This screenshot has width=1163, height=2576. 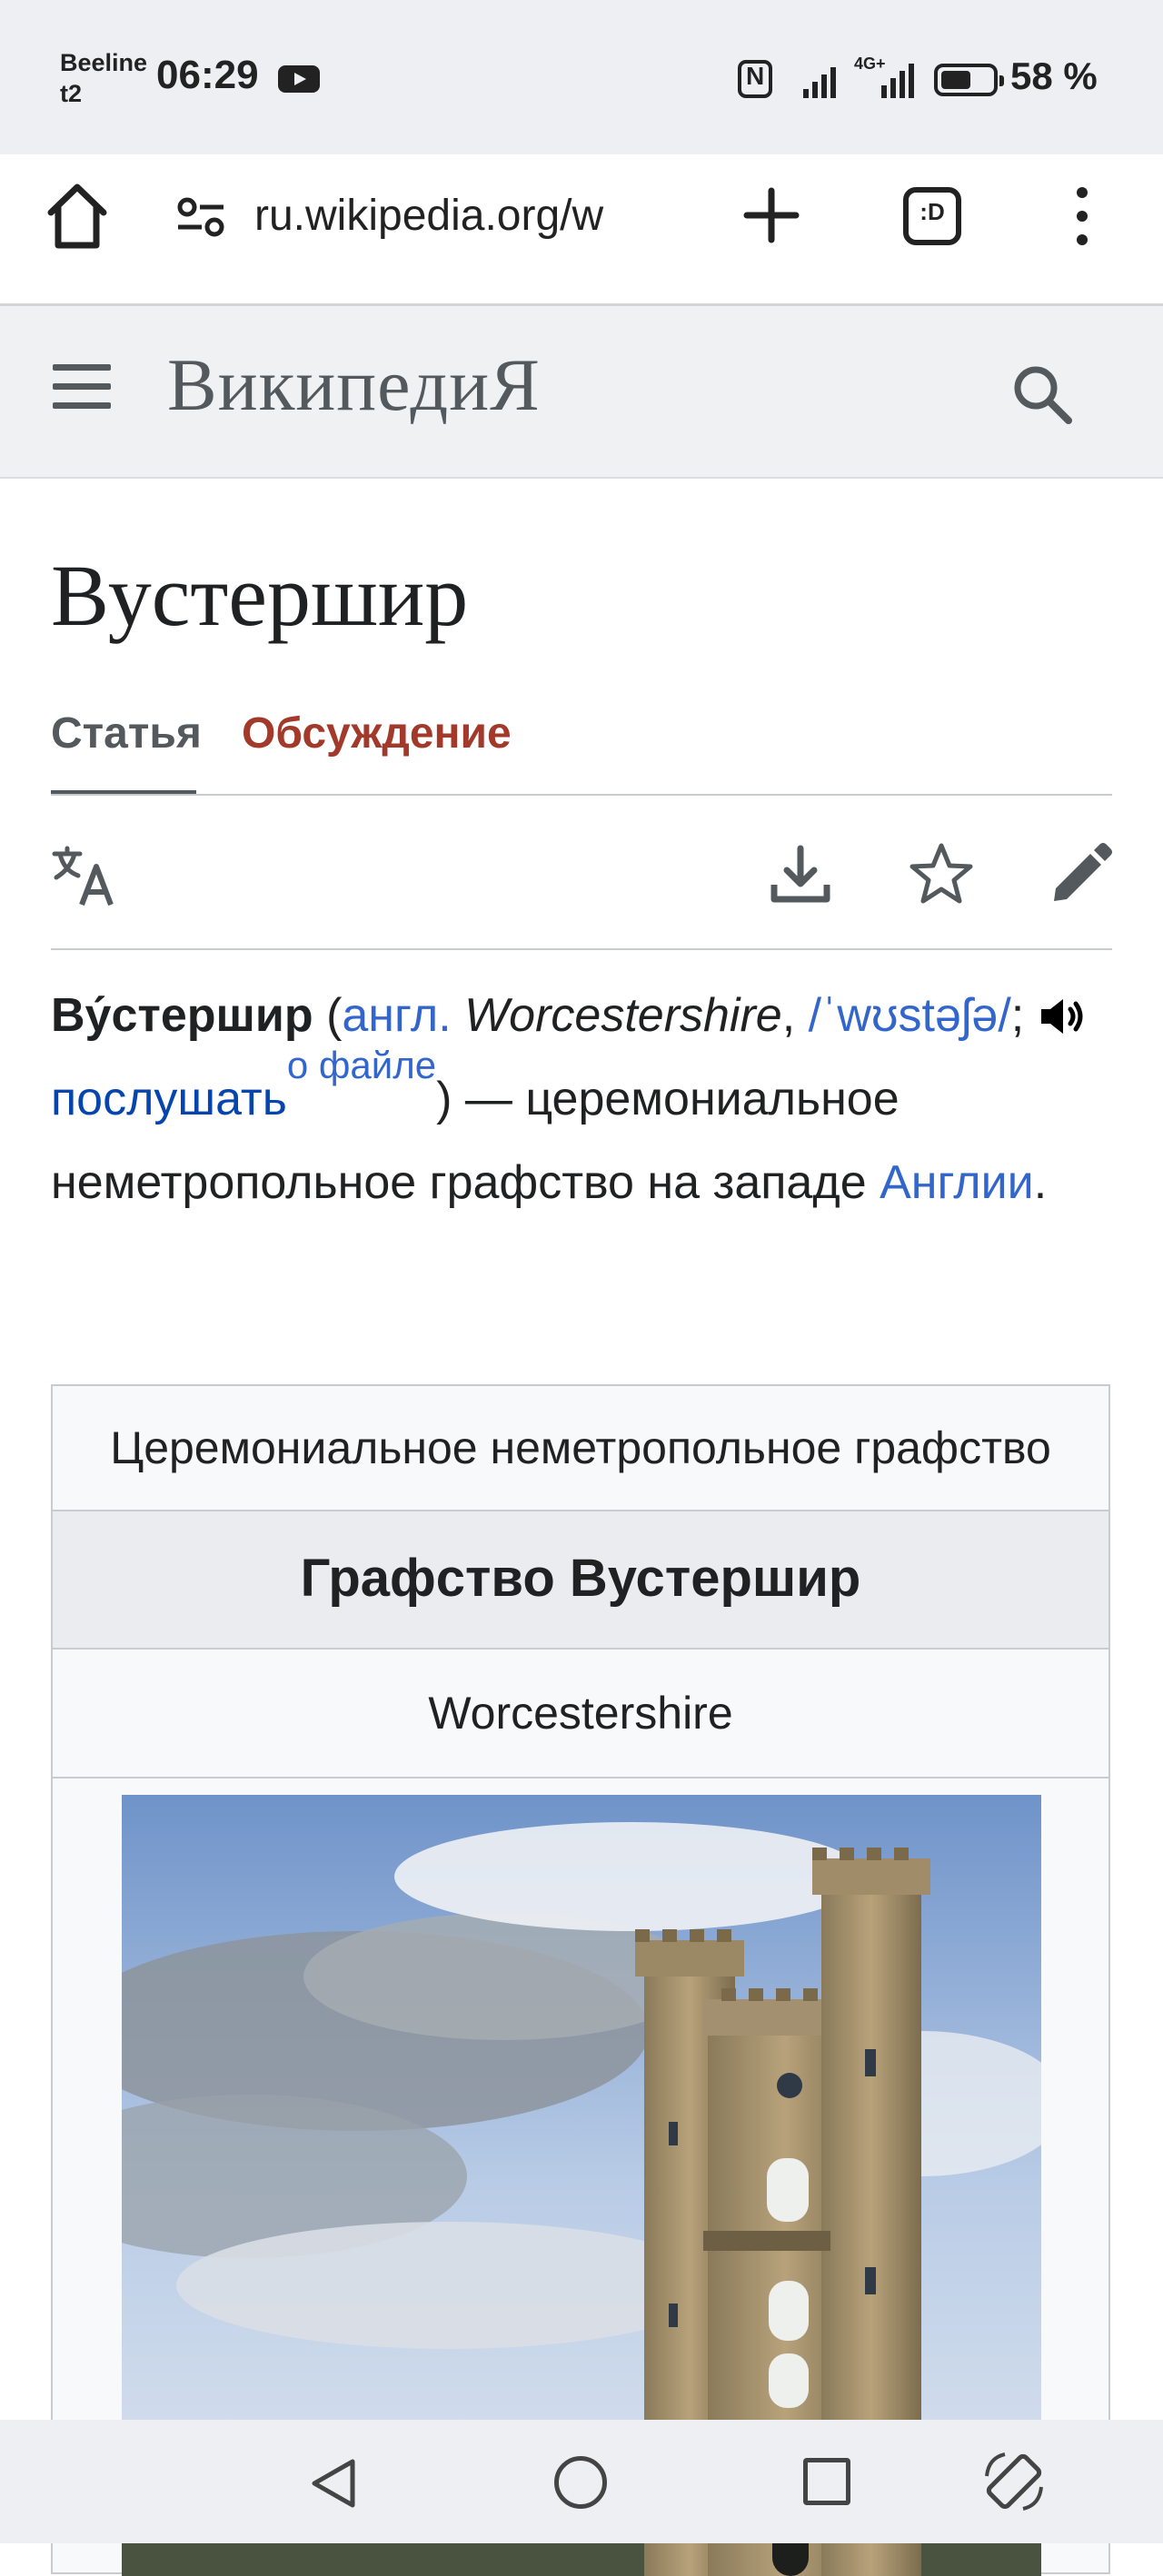 What do you see at coordinates (169, 1099) in the screenshot?
I see `link-listen: послушать` at bounding box center [169, 1099].